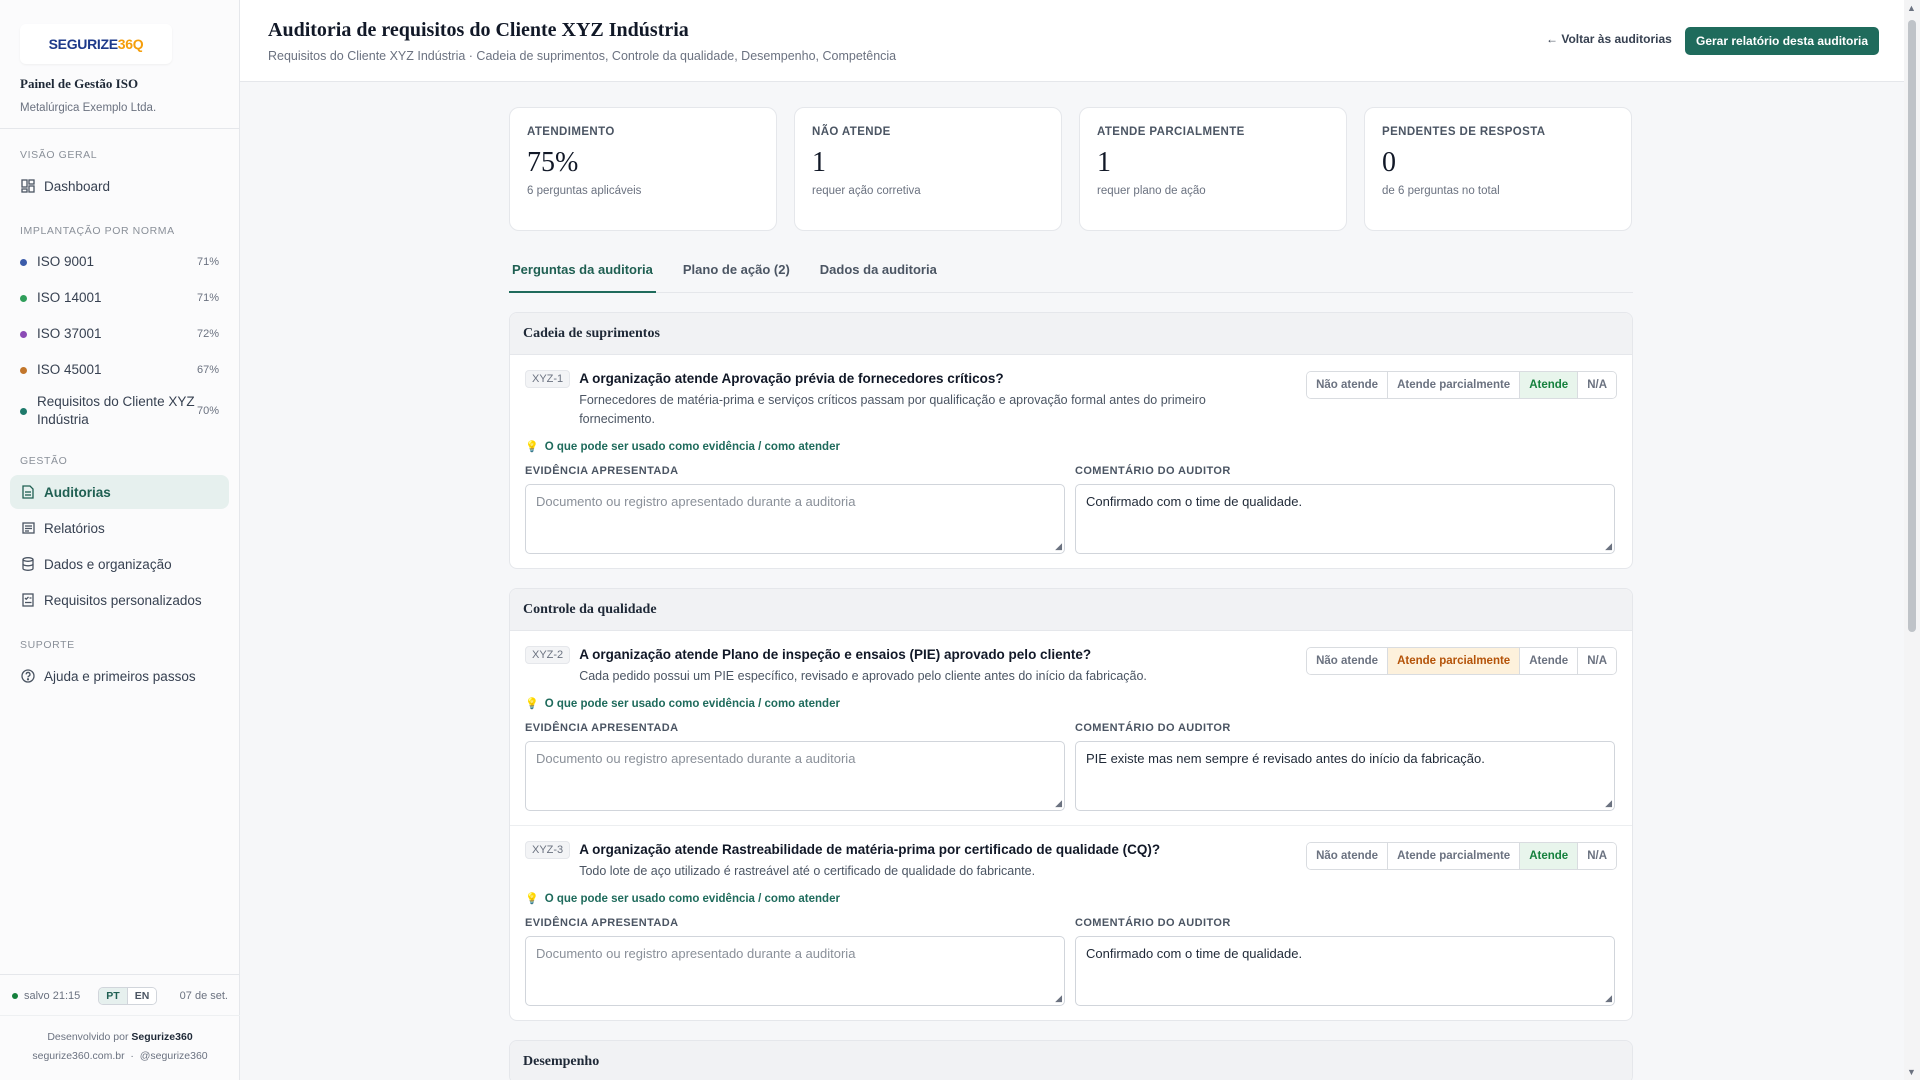 This screenshot has width=1920, height=1080. I want to click on dashboard-icon, so click(28, 186).